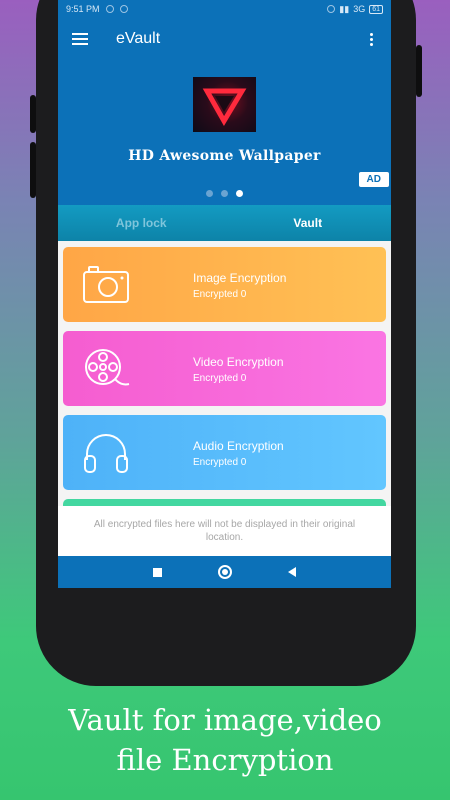  What do you see at coordinates (141, 223) in the screenshot?
I see `tab-app-lock: App lock` at bounding box center [141, 223].